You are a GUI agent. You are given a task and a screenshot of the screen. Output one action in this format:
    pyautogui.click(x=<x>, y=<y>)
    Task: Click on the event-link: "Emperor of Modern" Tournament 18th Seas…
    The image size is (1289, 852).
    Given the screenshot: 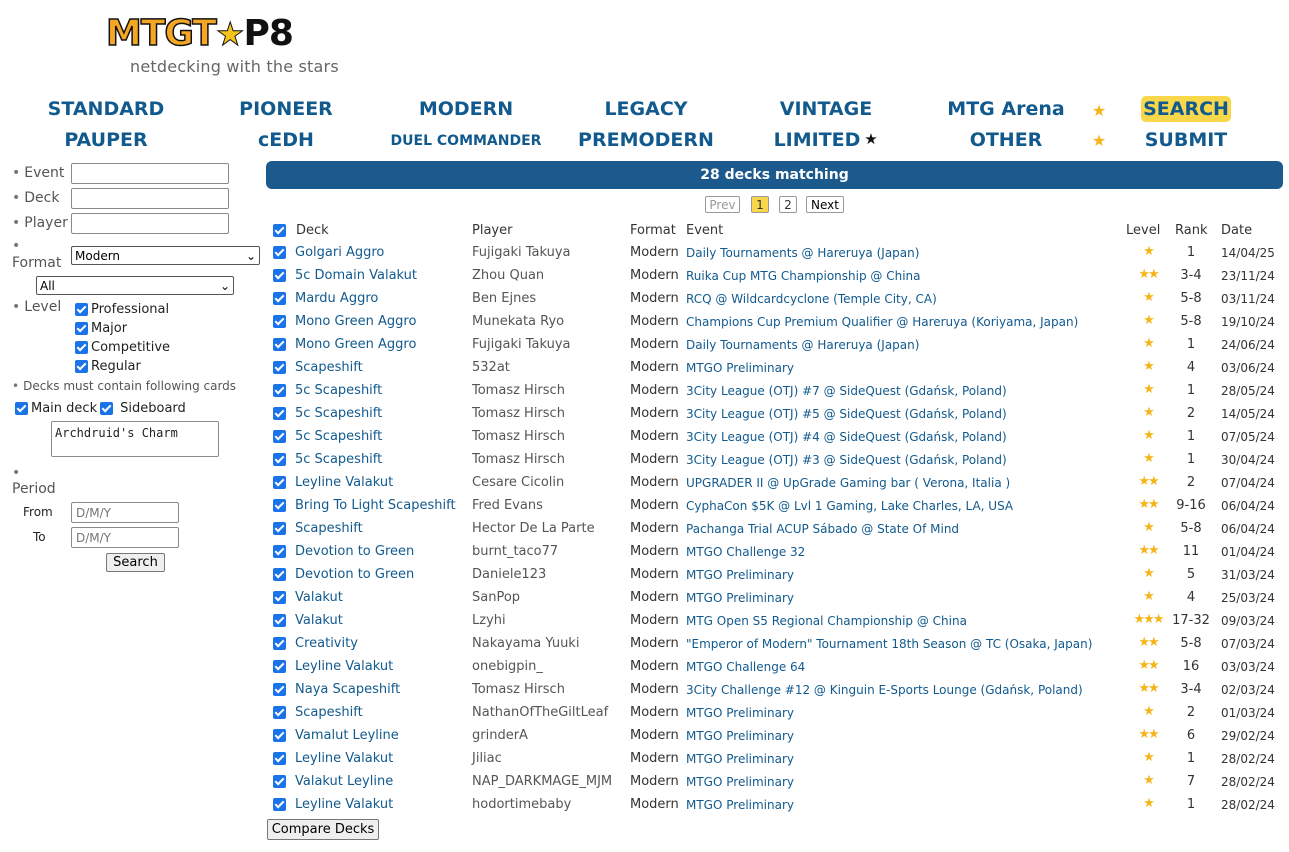 What is the action you would take?
    pyautogui.click(x=889, y=644)
    